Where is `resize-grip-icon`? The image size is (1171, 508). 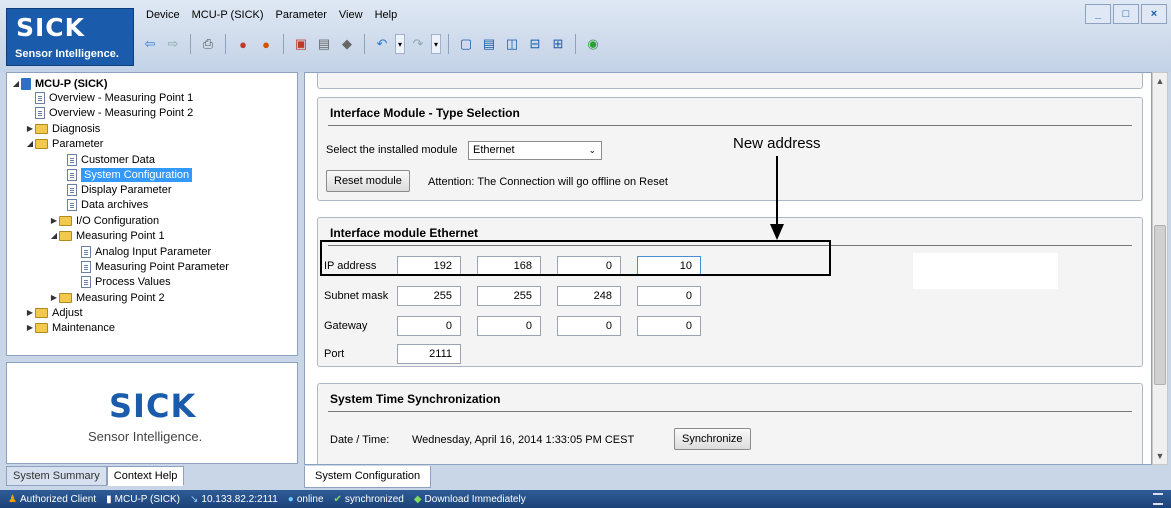
resize-grip-icon is located at coordinates (1158, 499).